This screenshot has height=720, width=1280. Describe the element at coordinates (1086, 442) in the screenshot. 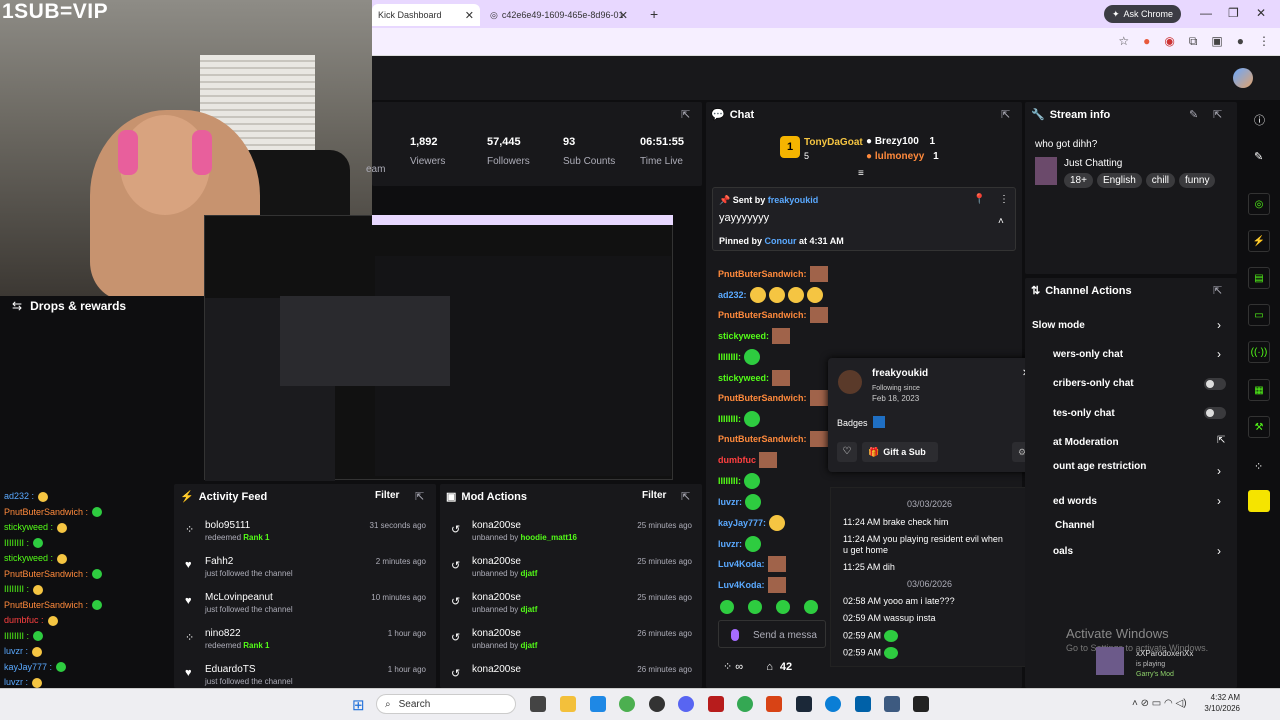

I see `chat-moderation-row: at Moderation` at that location.